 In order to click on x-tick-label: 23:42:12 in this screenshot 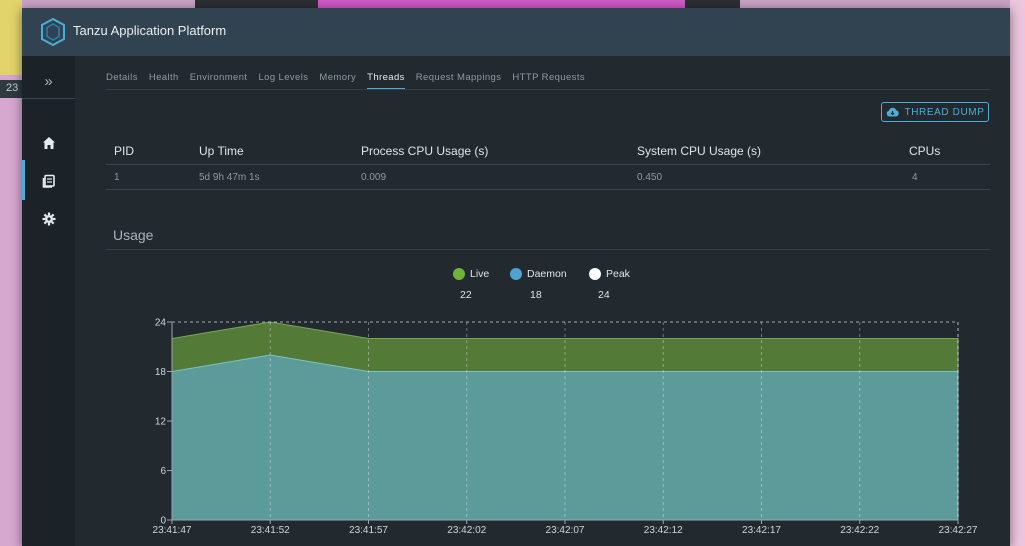, I will do `click(663, 530)`.